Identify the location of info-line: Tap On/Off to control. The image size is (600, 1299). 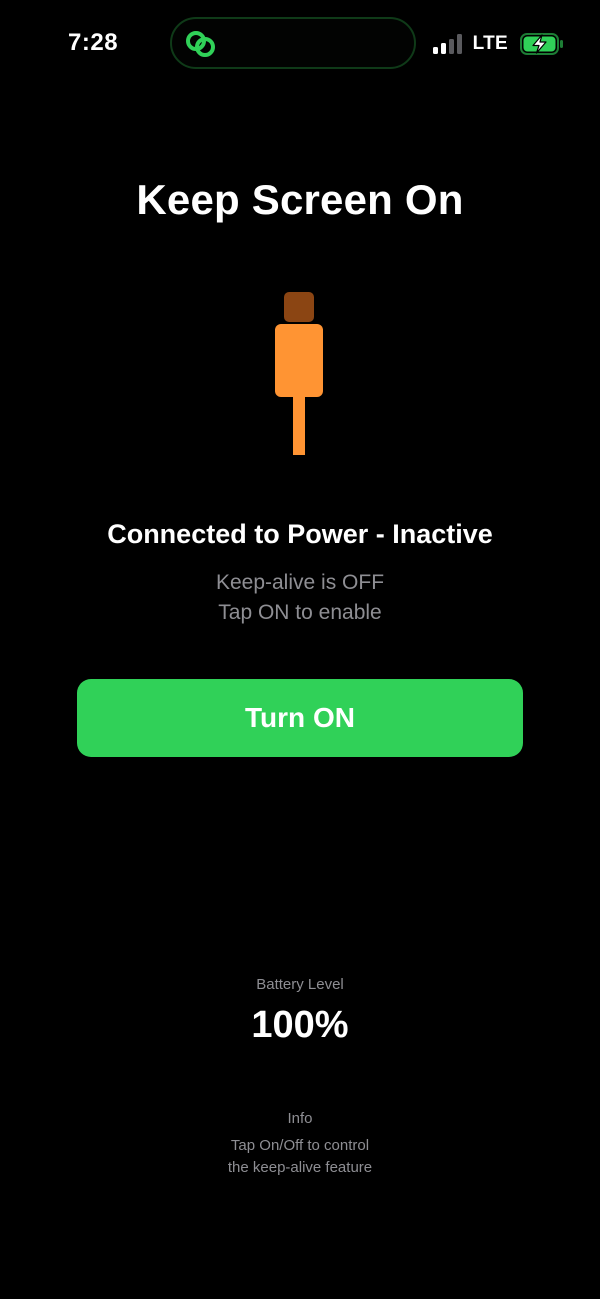
(300, 1145).